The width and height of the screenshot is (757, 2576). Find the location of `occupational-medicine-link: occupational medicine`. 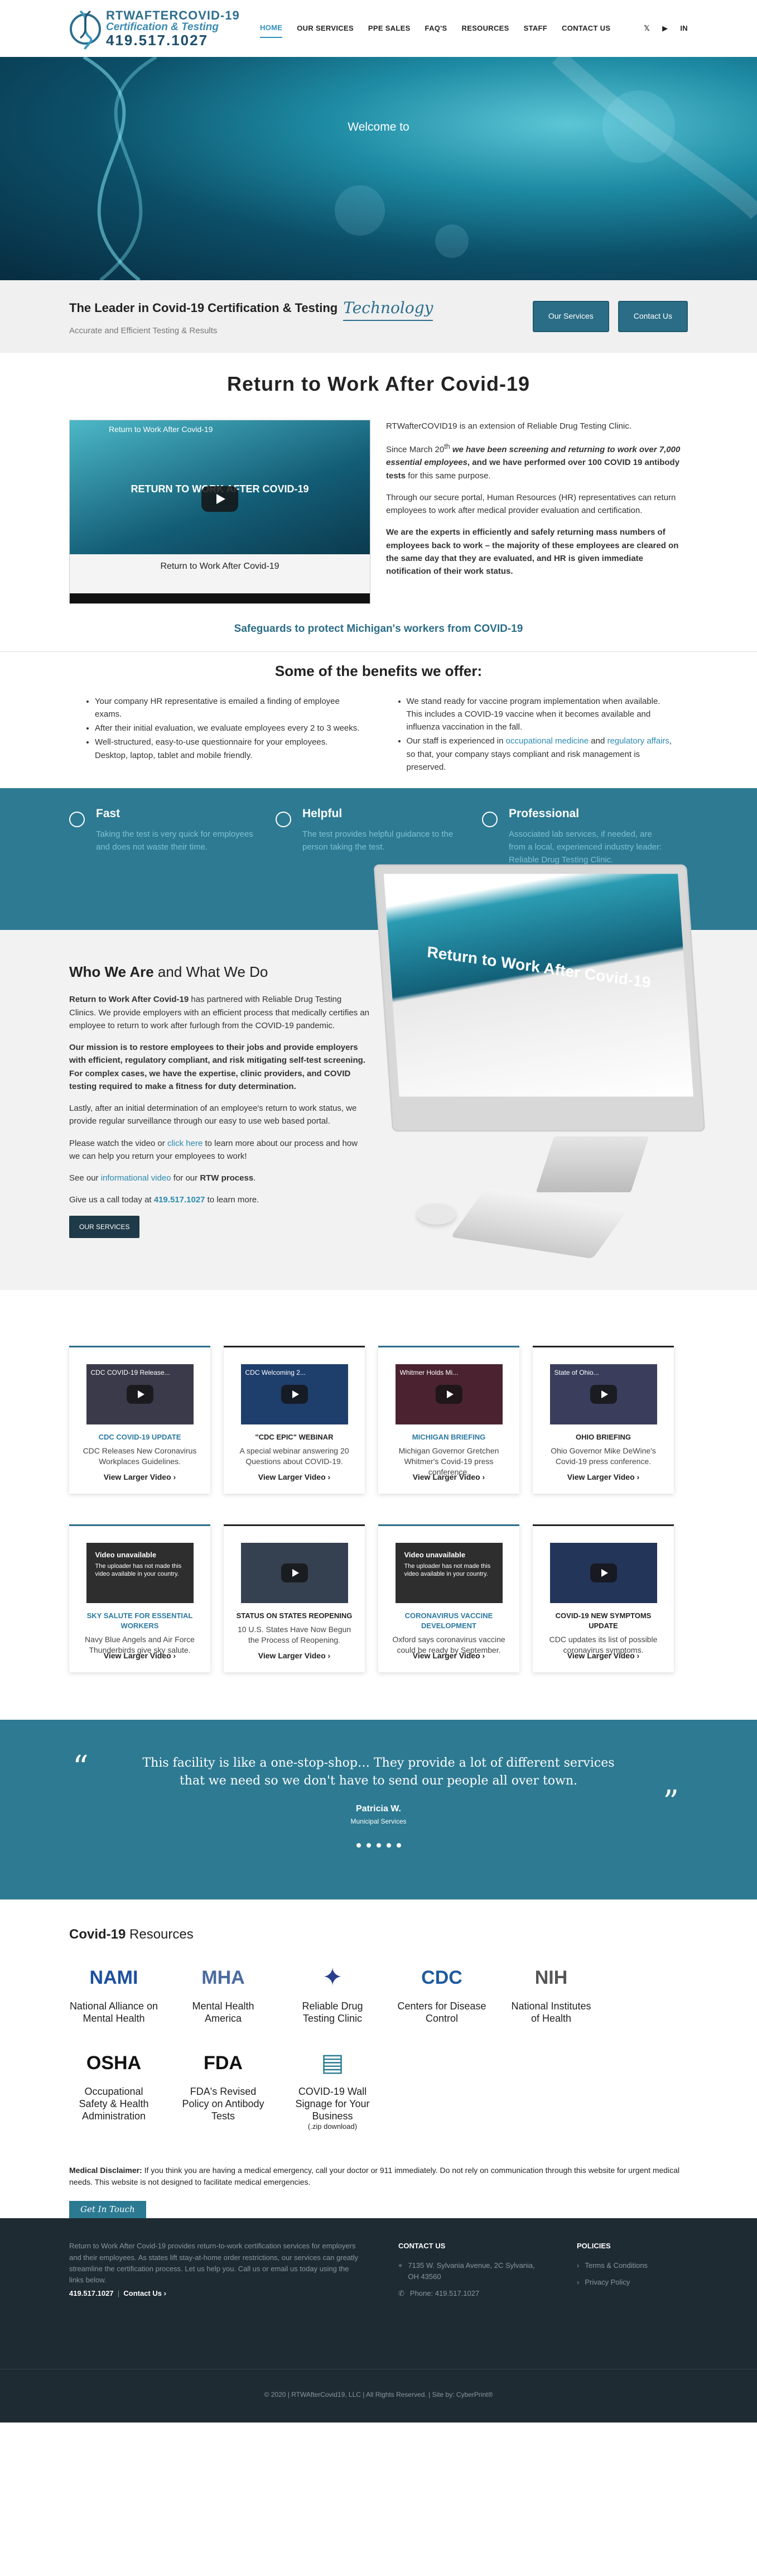

occupational-medicine-link: occupational medicine is located at coordinates (547, 741).